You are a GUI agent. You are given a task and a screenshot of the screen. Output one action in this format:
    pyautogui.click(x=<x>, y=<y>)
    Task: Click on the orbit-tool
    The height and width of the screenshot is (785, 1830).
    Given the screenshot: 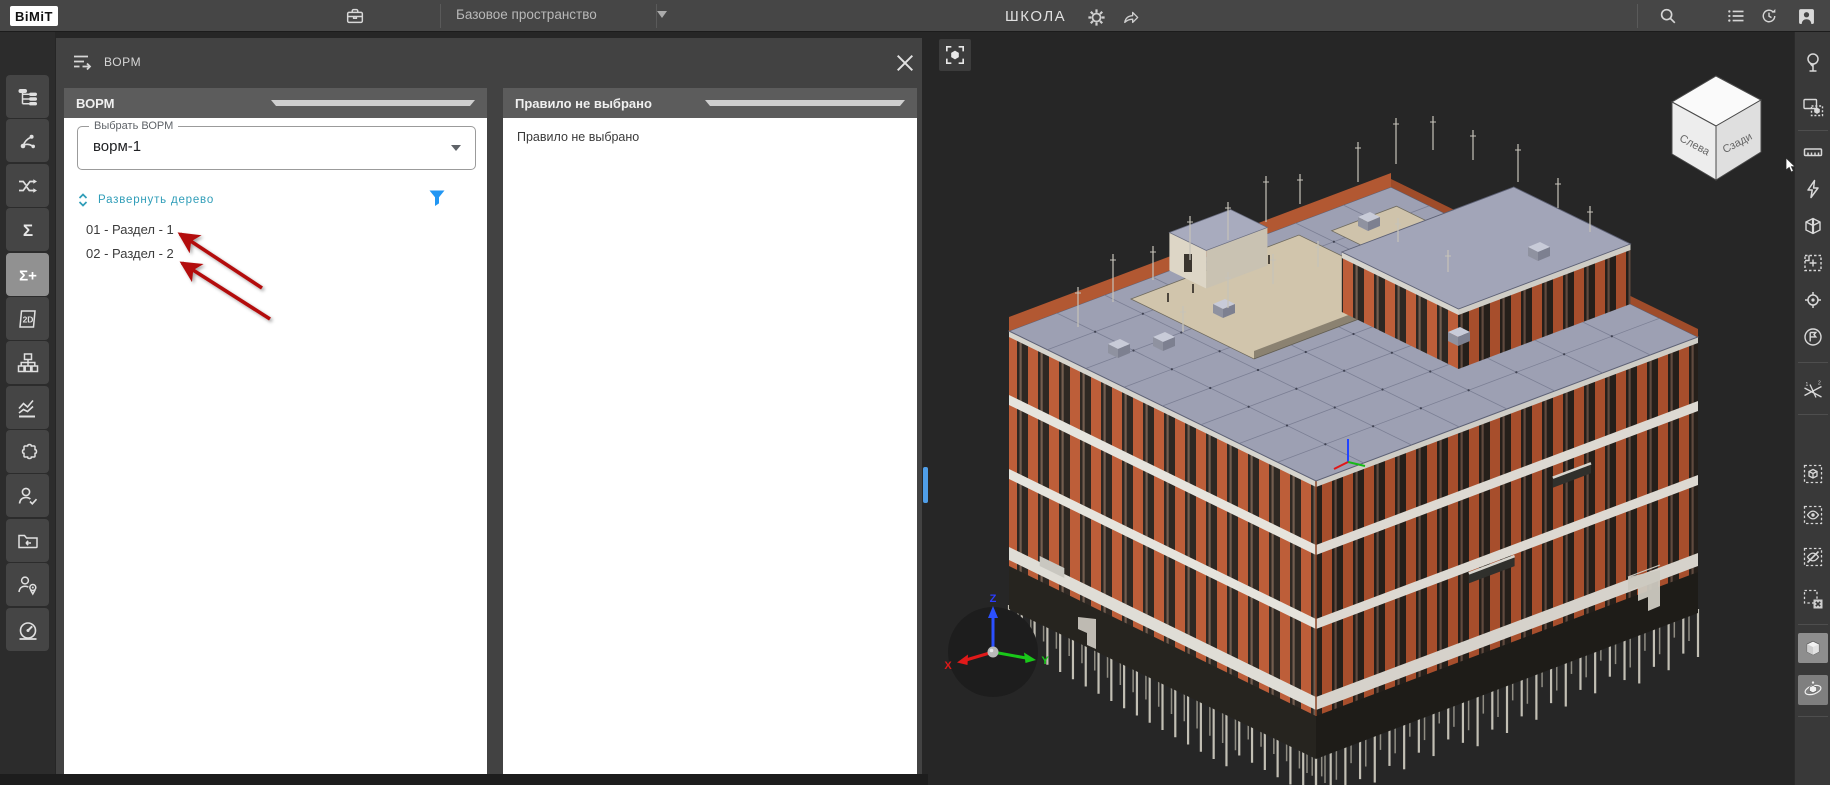 What is the action you would take?
    pyautogui.click(x=1812, y=690)
    